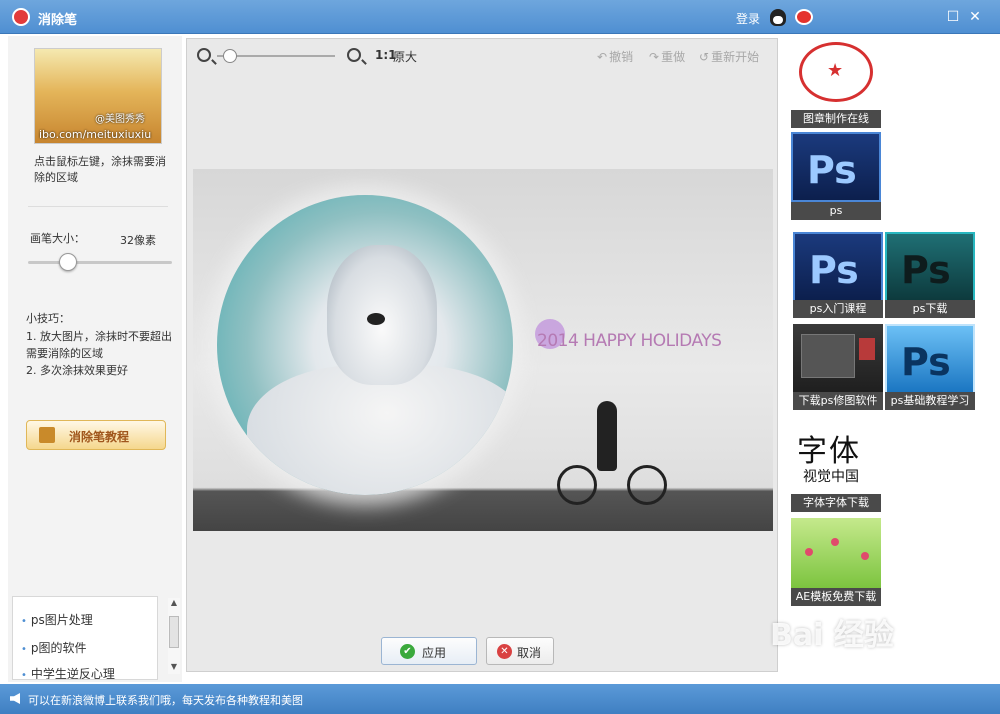 The width and height of the screenshot is (1000, 714). I want to click on tile-download-ps-software: 下载ps修图软件, so click(838, 367).